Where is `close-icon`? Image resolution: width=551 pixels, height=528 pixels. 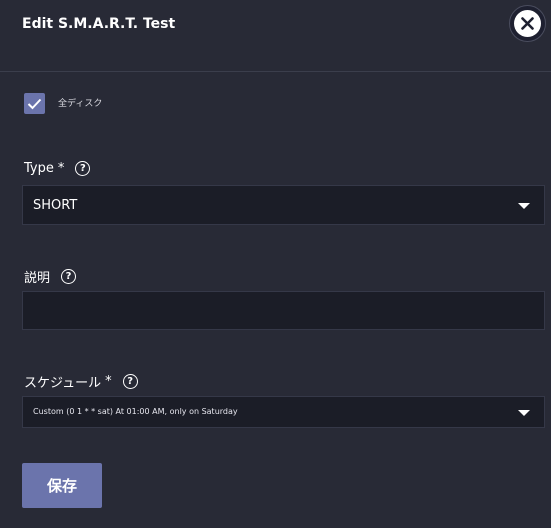
close-icon is located at coordinates (527, 23).